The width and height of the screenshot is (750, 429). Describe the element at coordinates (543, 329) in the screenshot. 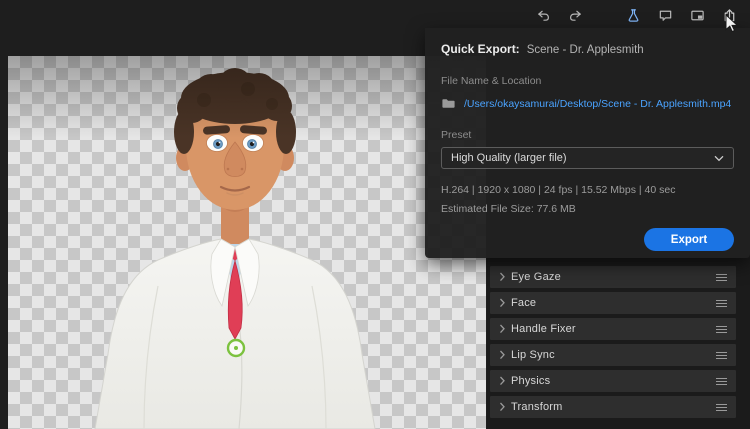

I see `section-label: Handle Fixer` at that location.